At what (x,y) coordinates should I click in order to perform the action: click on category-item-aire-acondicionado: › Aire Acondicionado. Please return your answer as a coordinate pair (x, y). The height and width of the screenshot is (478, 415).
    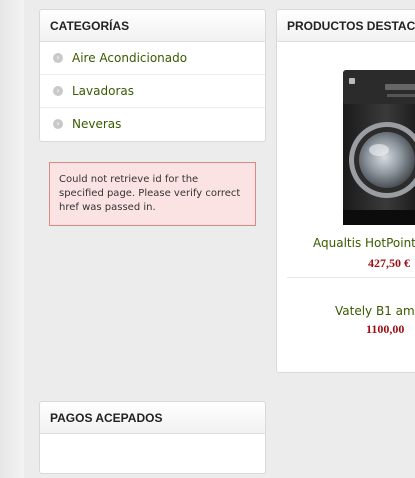
    Looking at the image, I should click on (152, 58).